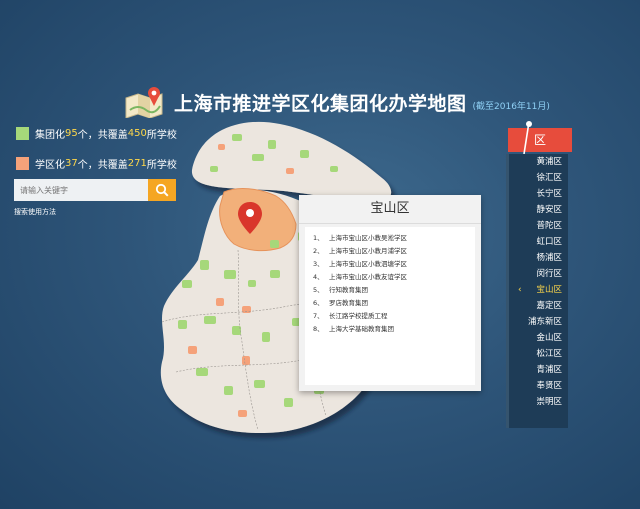 This screenshot has width=640, height=509. What do you see at coordinates (538, 258) in the screenshot?
I see `district-item: 杨浦区` at bounding box center [538, 258].